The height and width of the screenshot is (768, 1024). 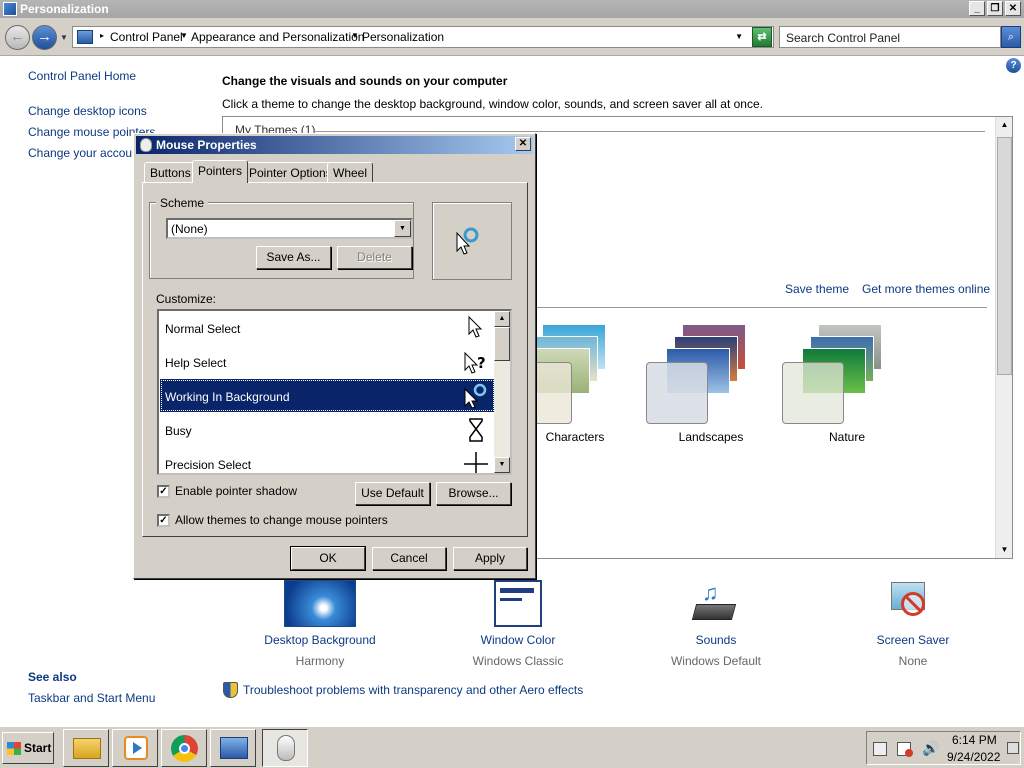 What do you see at coordinates (518, 640) in the screenshot?
I see `window-color-link: Window Color` at bounding box center [518, 640].